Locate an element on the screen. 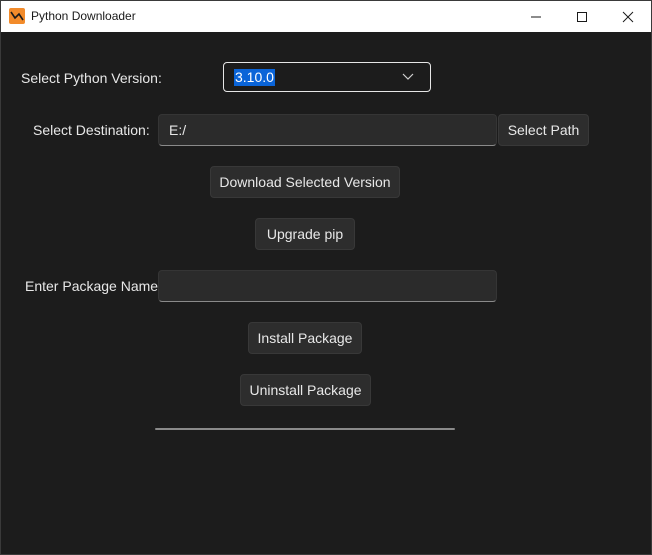  maximize-icon is located at coordinates (582, 17).